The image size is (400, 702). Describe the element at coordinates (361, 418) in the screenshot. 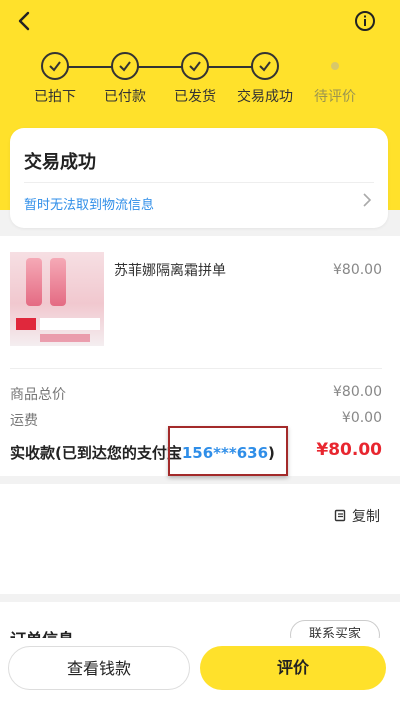

I see `shipping-value: ¥0.00` at that location.